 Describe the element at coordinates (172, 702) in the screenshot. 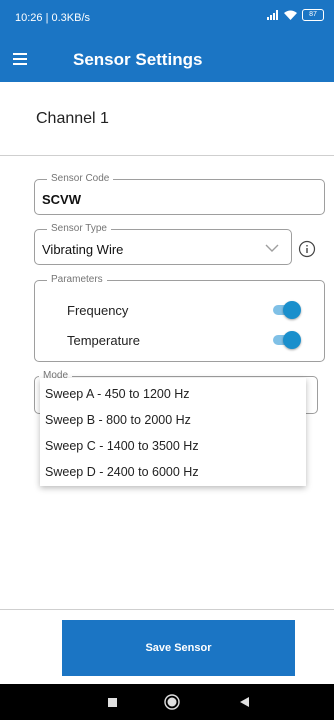

I see `nav-home-icon` at that location.